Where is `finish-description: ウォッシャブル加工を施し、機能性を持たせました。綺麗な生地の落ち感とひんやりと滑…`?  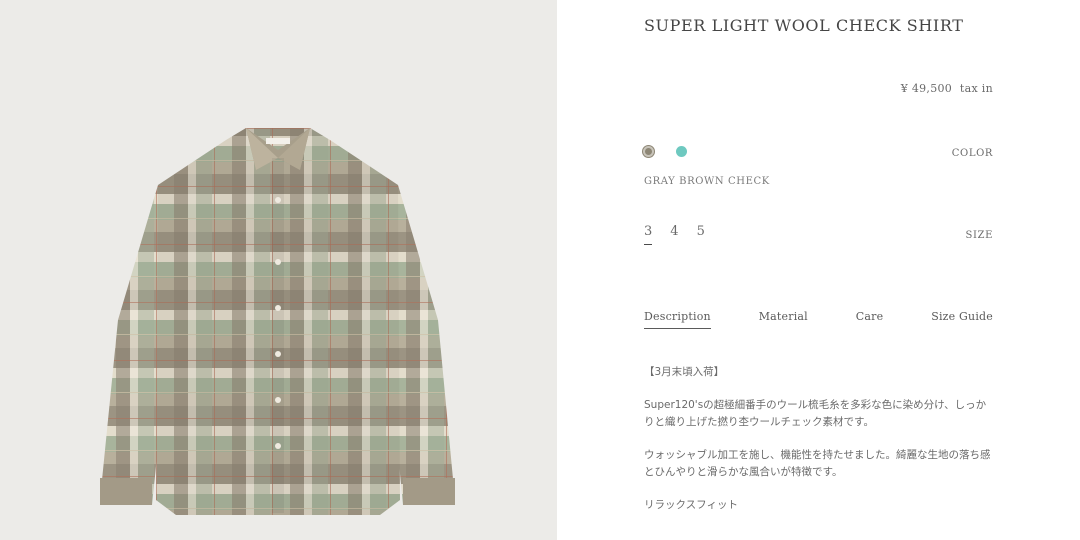
finish-description: ウォッシャブル加工を施し、機能性を持たせました。綺麗な生地の落ち感とひんやりと滑… is located at coordinates (817, 463).